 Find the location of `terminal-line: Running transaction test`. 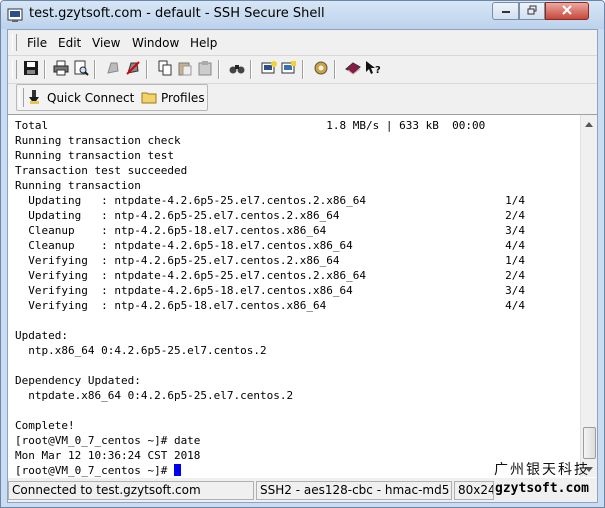

terminal-line: Running transaction test is located at coordinates (94, 155).